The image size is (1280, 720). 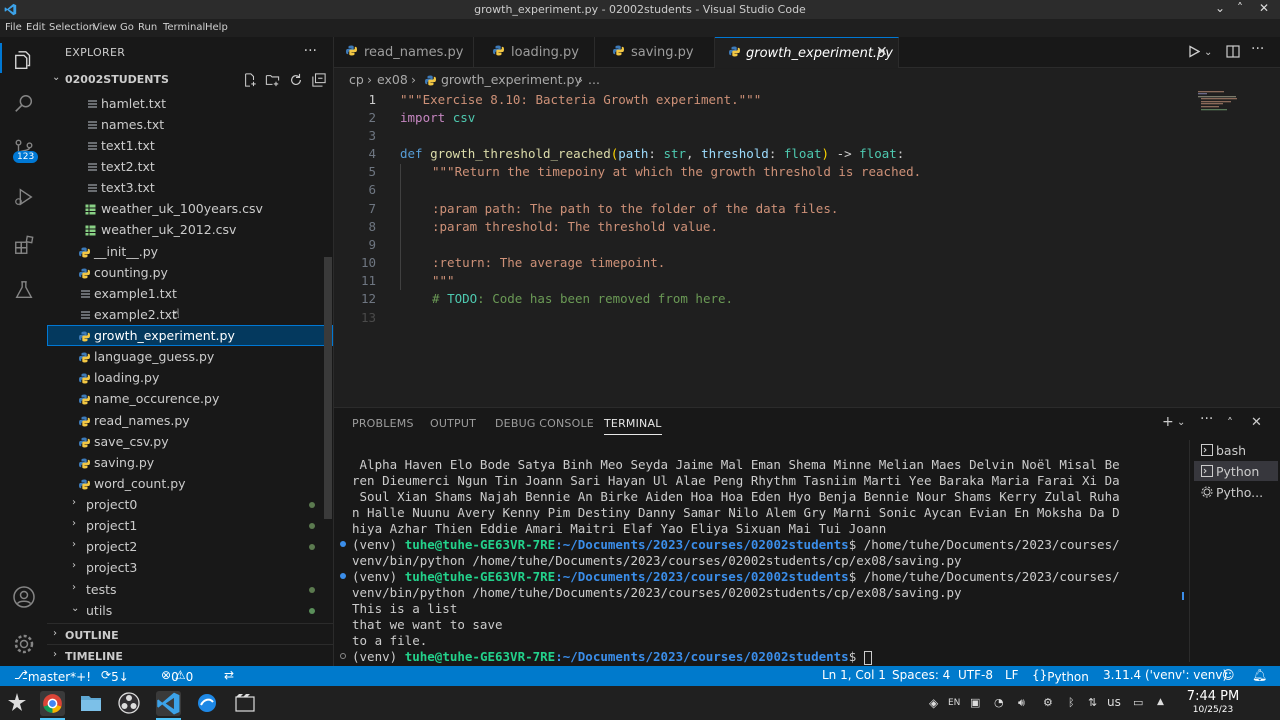 I want to click on extensions-icon, so click(x=23, y=244).